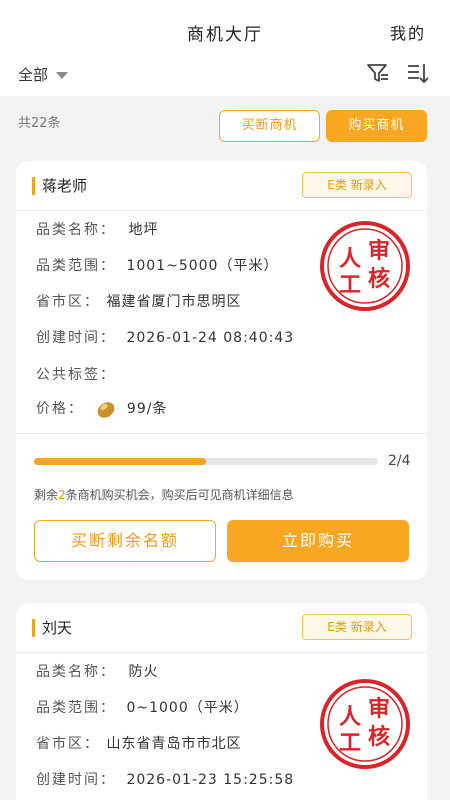 The image size is (450, 800). I want to click on filter-label: 全部, so click(33, 75).